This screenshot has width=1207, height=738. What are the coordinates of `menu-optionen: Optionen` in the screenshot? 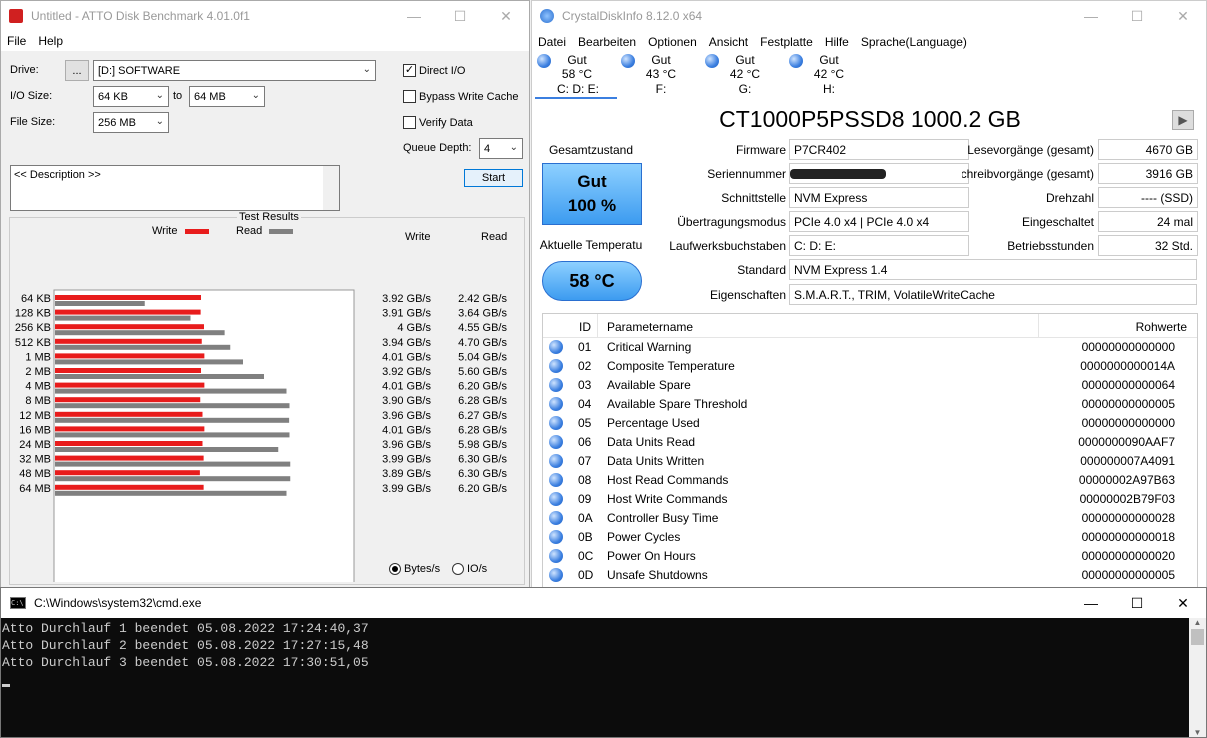 It's located at (672, 42).